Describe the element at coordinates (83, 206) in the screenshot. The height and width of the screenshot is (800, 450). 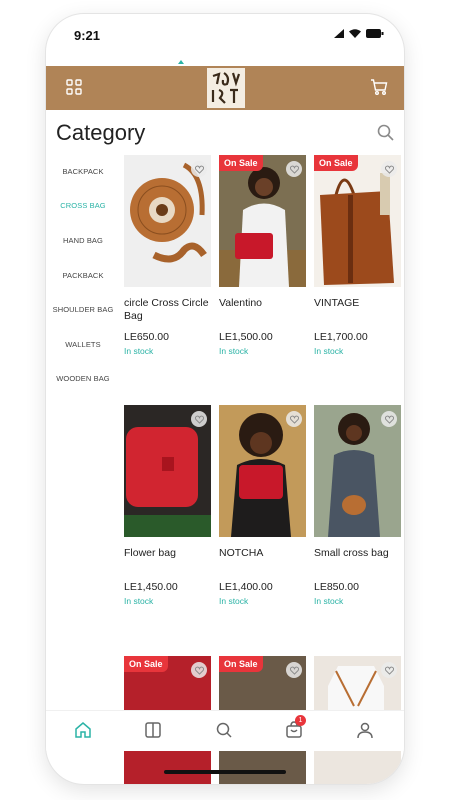
I see `category-cross-bag: CROSS BAG` at that location.